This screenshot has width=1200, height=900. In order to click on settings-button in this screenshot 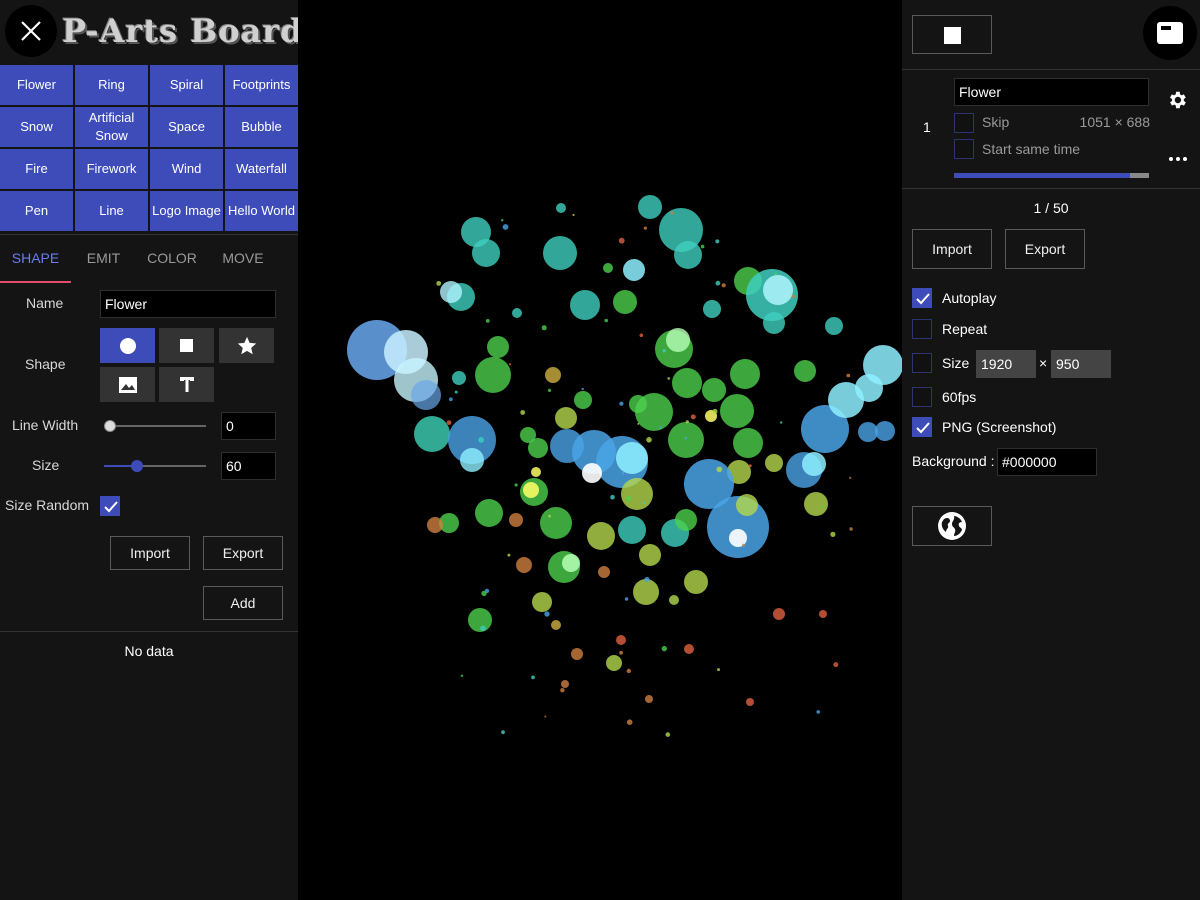, I will do `click(1178, 101)`.